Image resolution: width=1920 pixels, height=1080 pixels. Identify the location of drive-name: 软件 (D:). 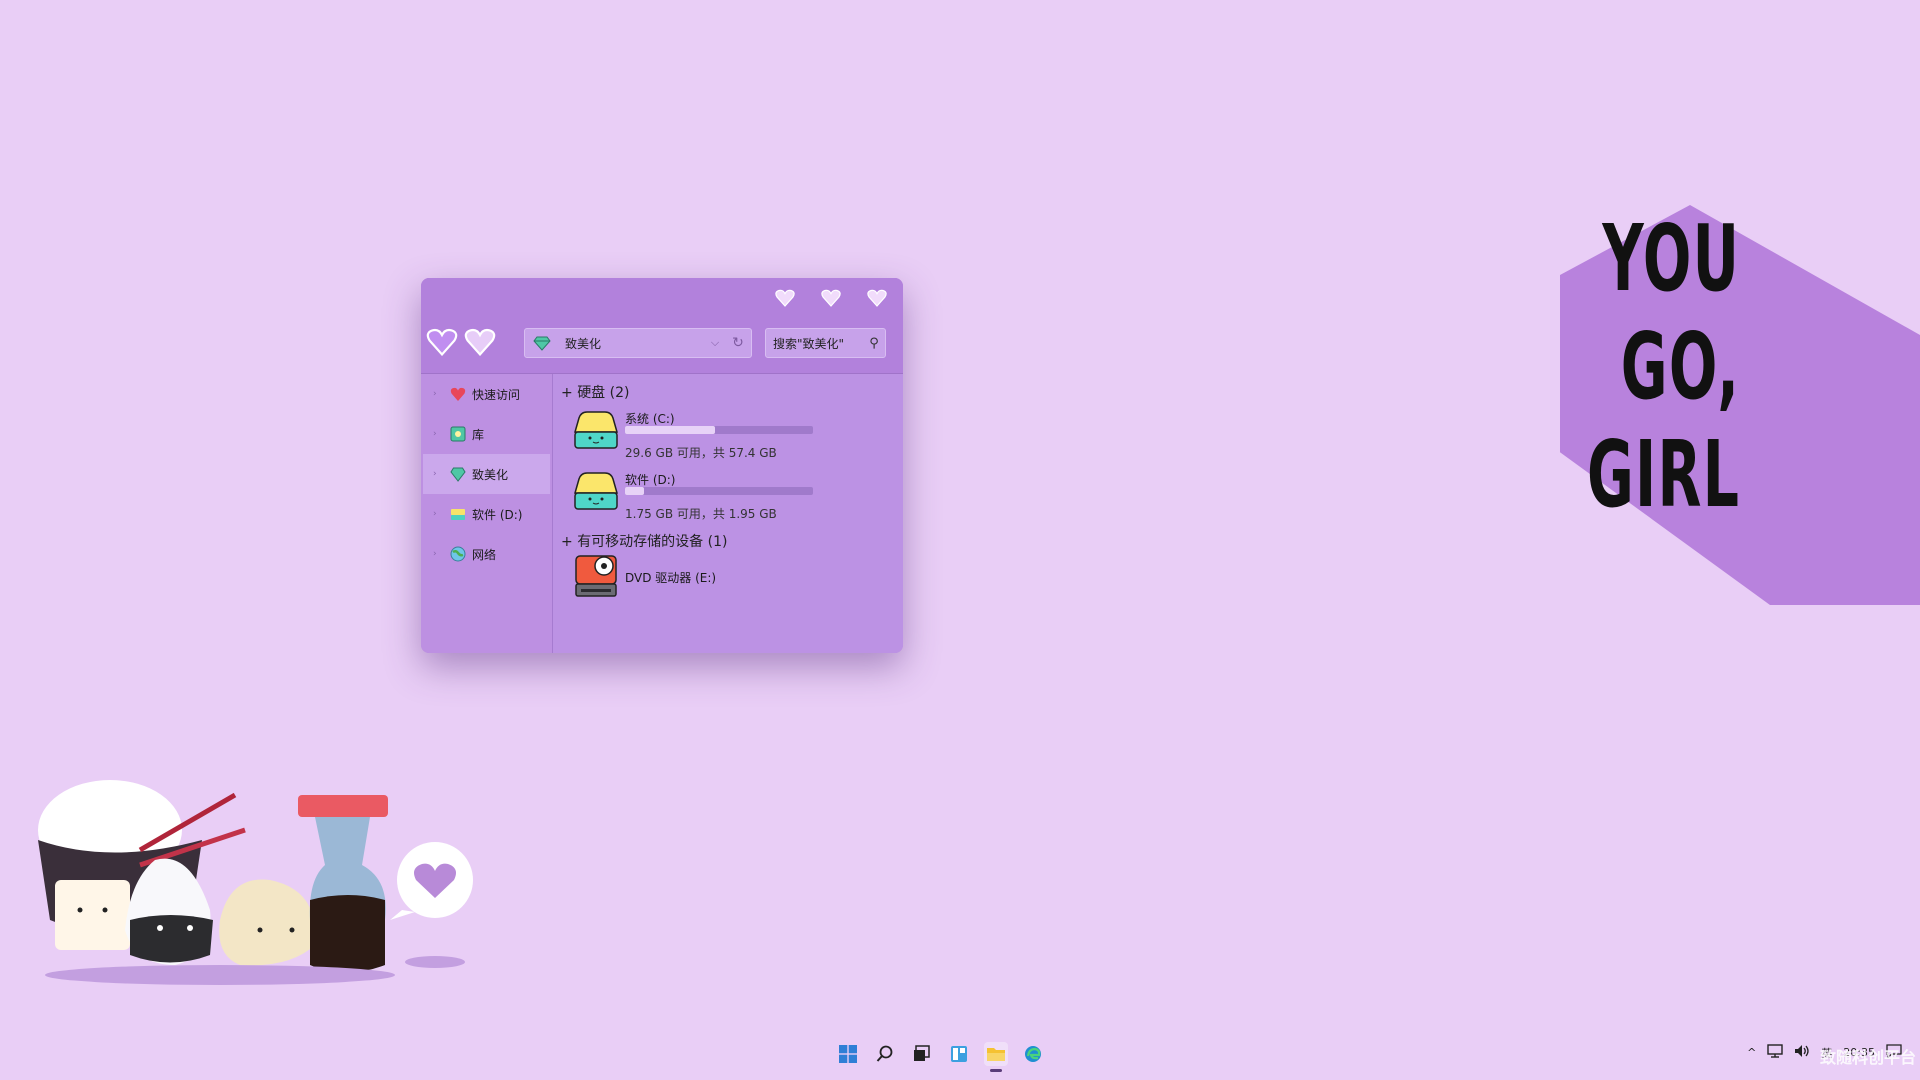
(650, 480).